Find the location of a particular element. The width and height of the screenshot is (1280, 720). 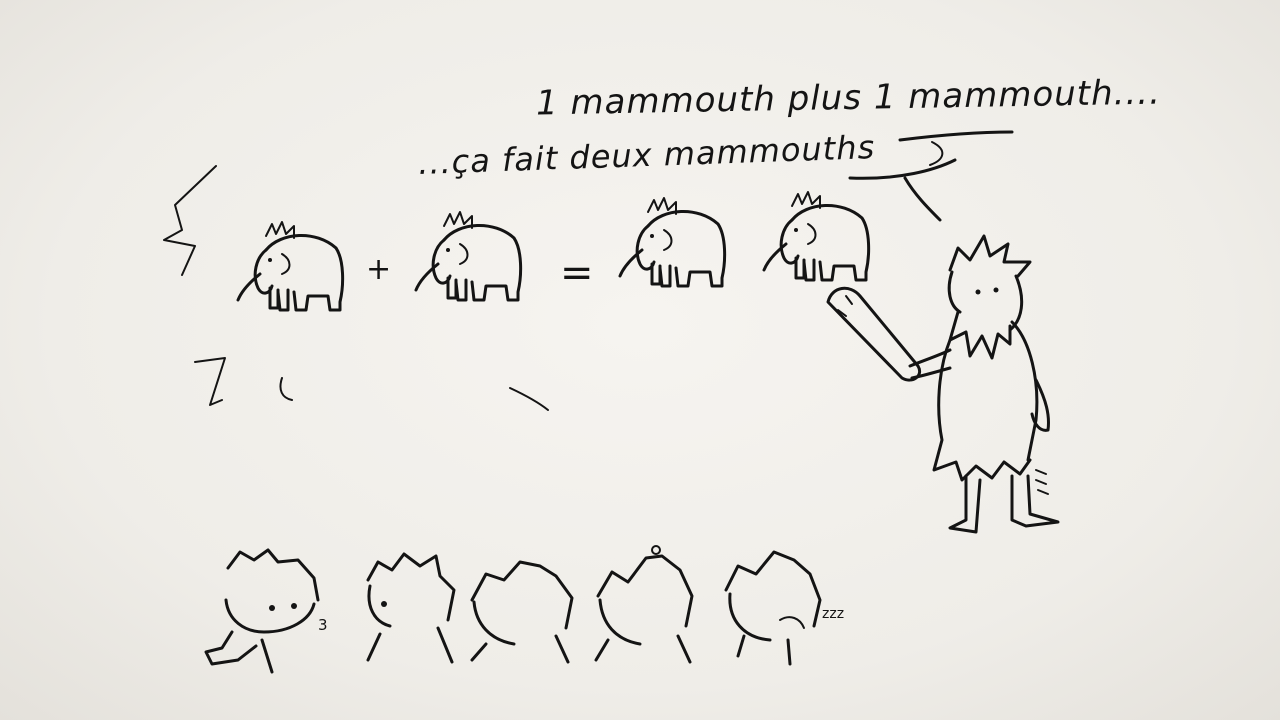

scribble-marks is located at coordinates (356, 288).